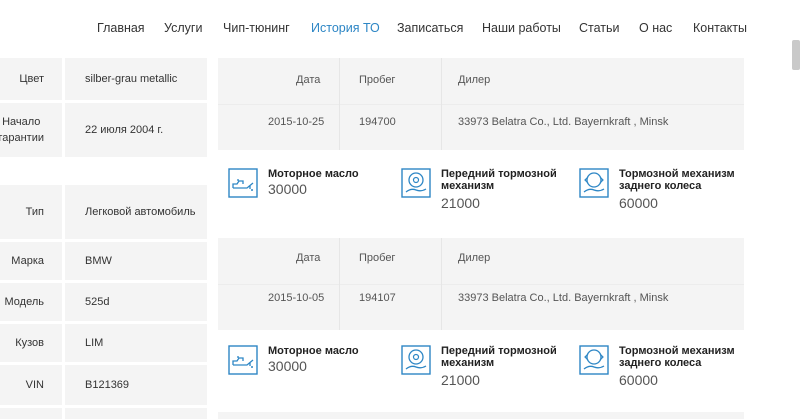  I want to click on car-info-row-make: Марка BMW, so click(103, 261).